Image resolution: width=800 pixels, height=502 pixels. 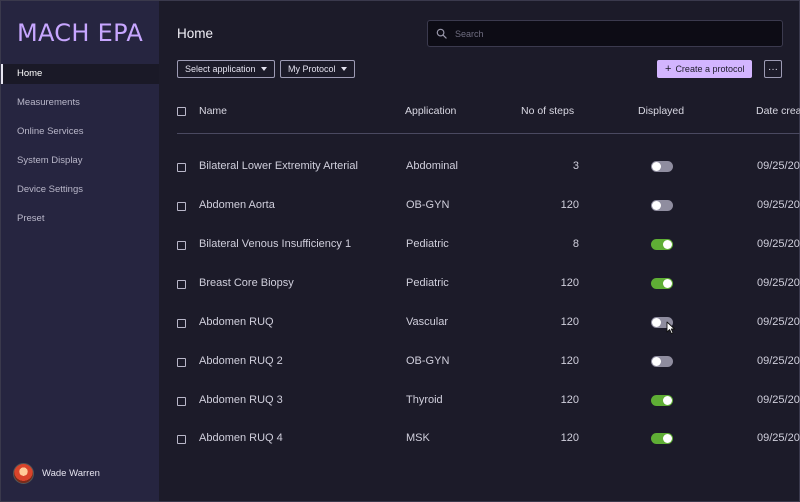 What do you see at coordinates (773, 69) in the screenshot?
I see `more-options-button: ···` at bounding box center [773, 69].